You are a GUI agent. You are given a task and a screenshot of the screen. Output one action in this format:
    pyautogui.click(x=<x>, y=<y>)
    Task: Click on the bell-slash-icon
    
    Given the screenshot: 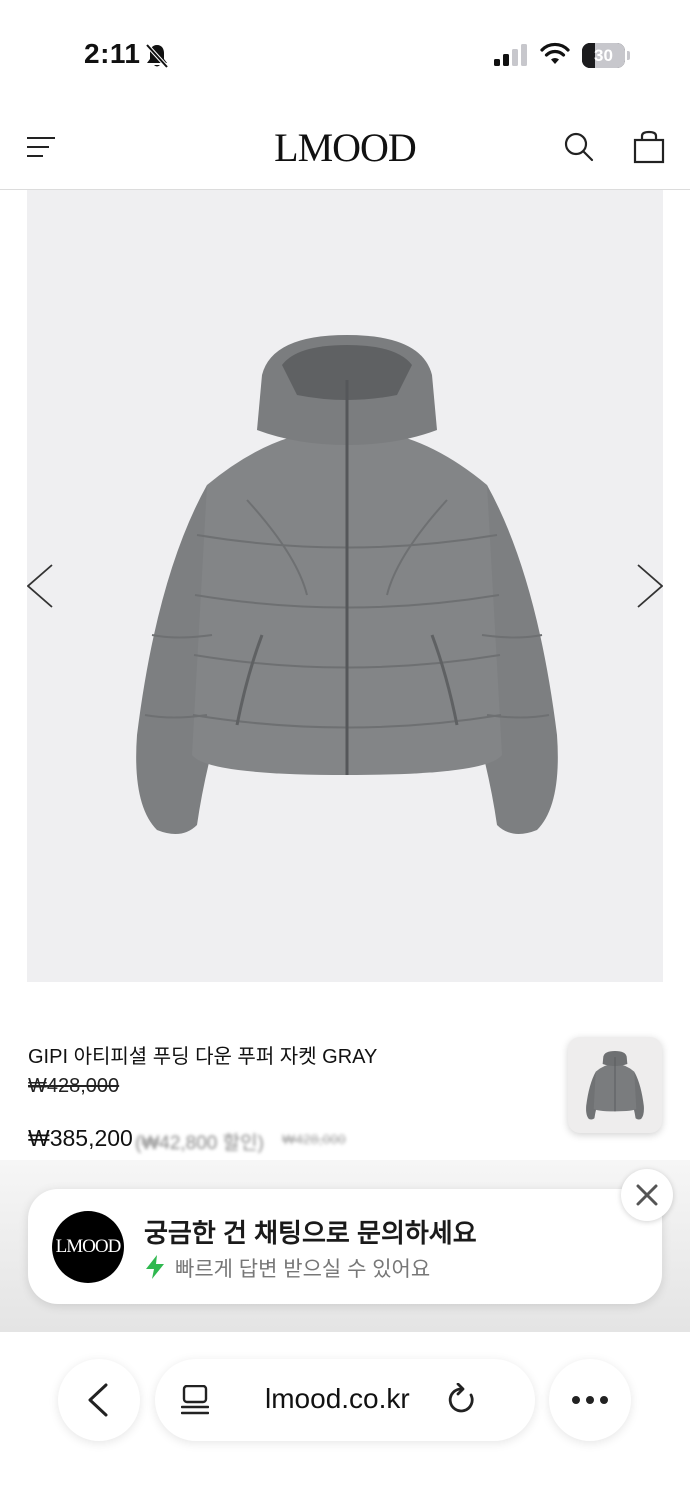 What is the action you would take?
    pyautogui.click(x=157, y=56)
    